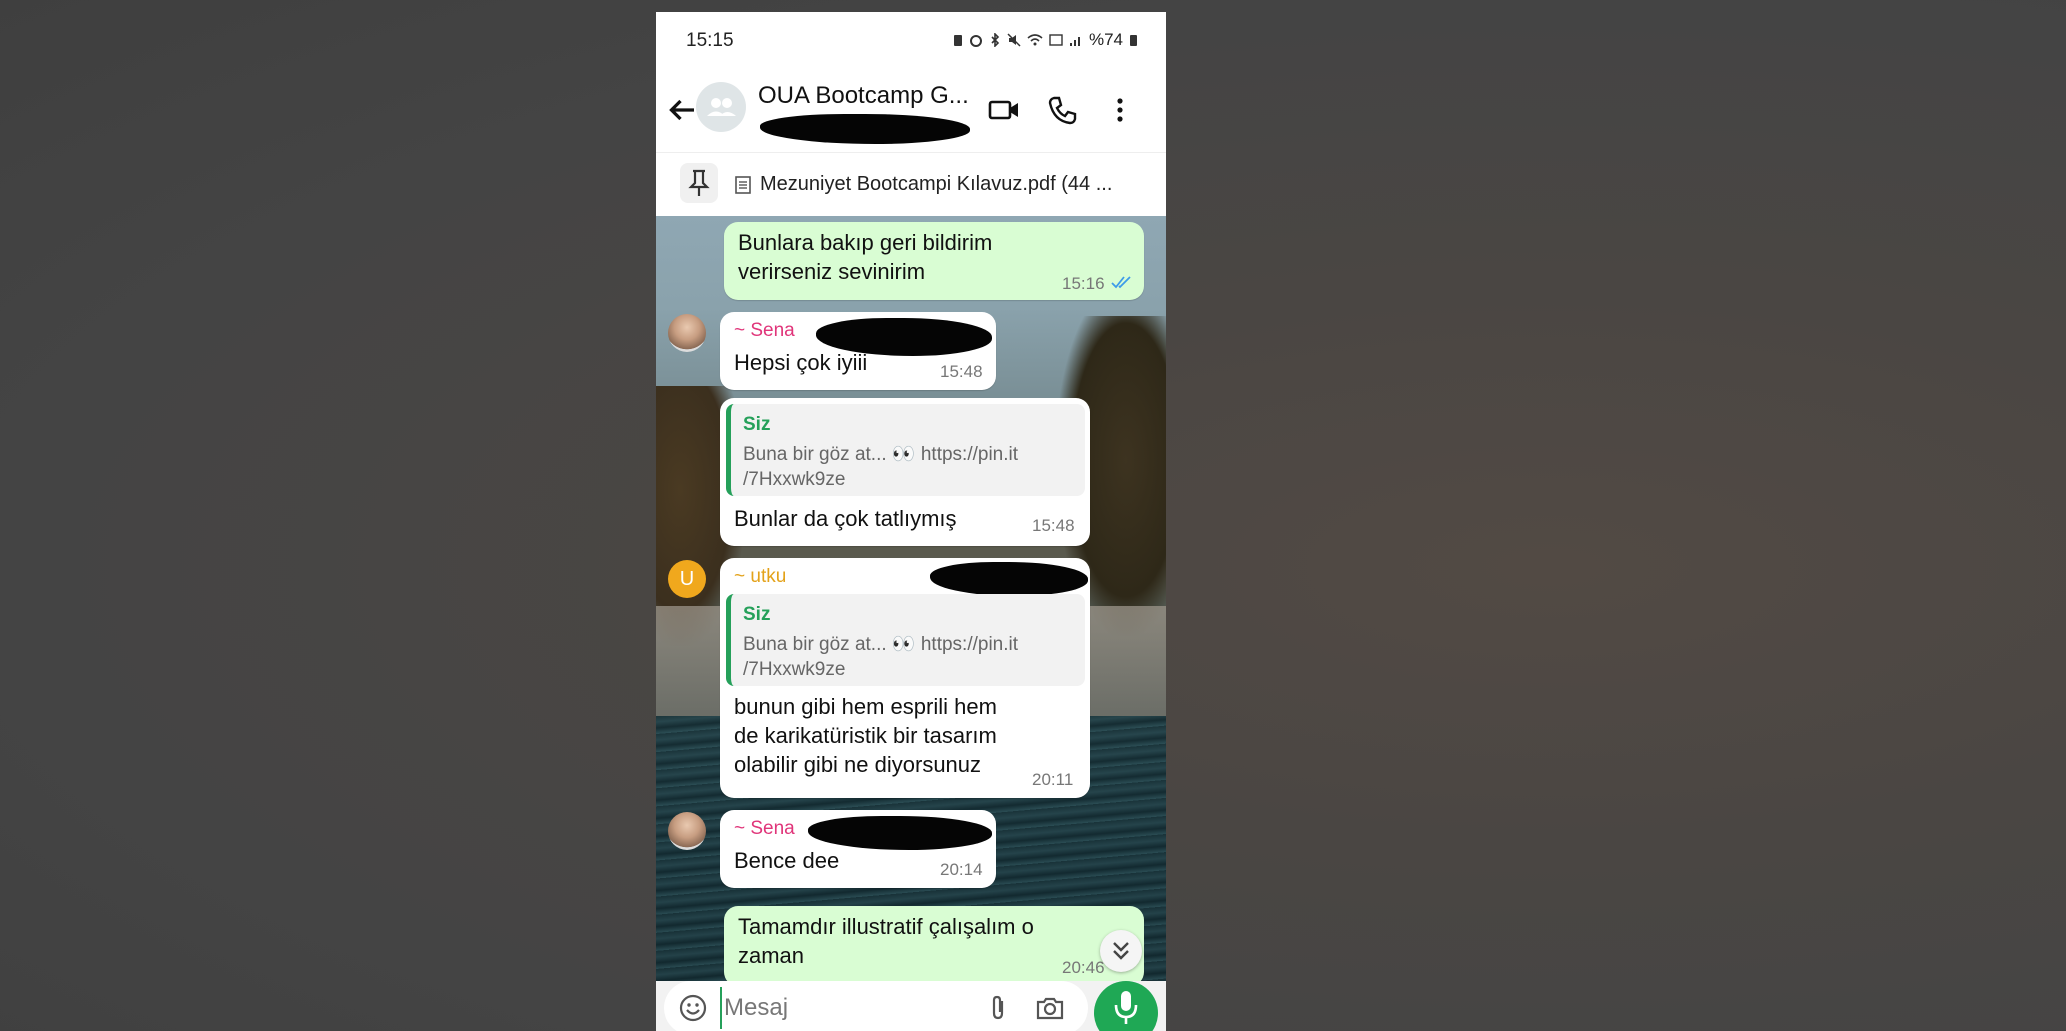  Describe the element at coordinates (995, 40) in the screenshot. I see `bluetooth-icon` at that location.